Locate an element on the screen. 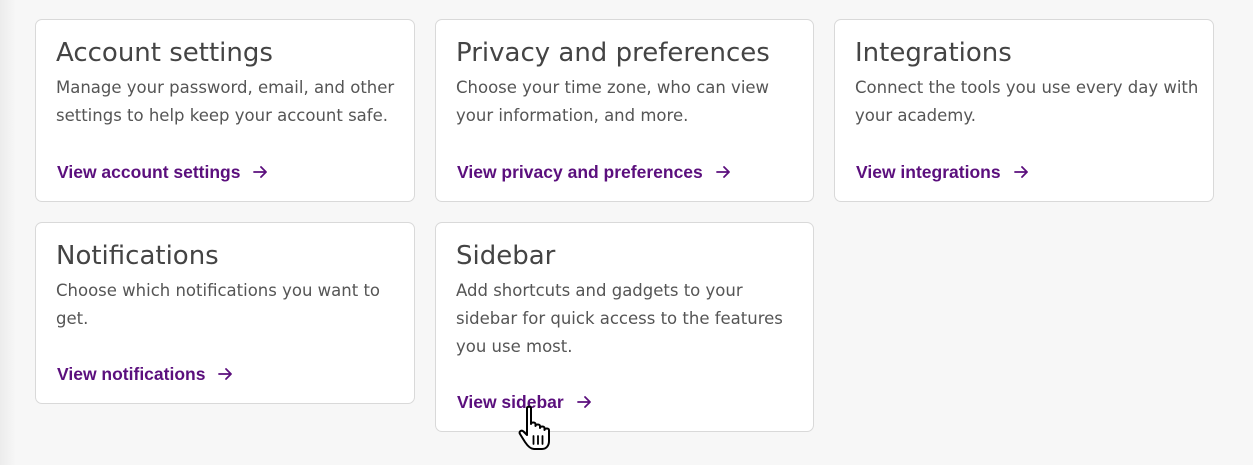  link-label: View privacy and preferences is located at coordinates (580, 172).